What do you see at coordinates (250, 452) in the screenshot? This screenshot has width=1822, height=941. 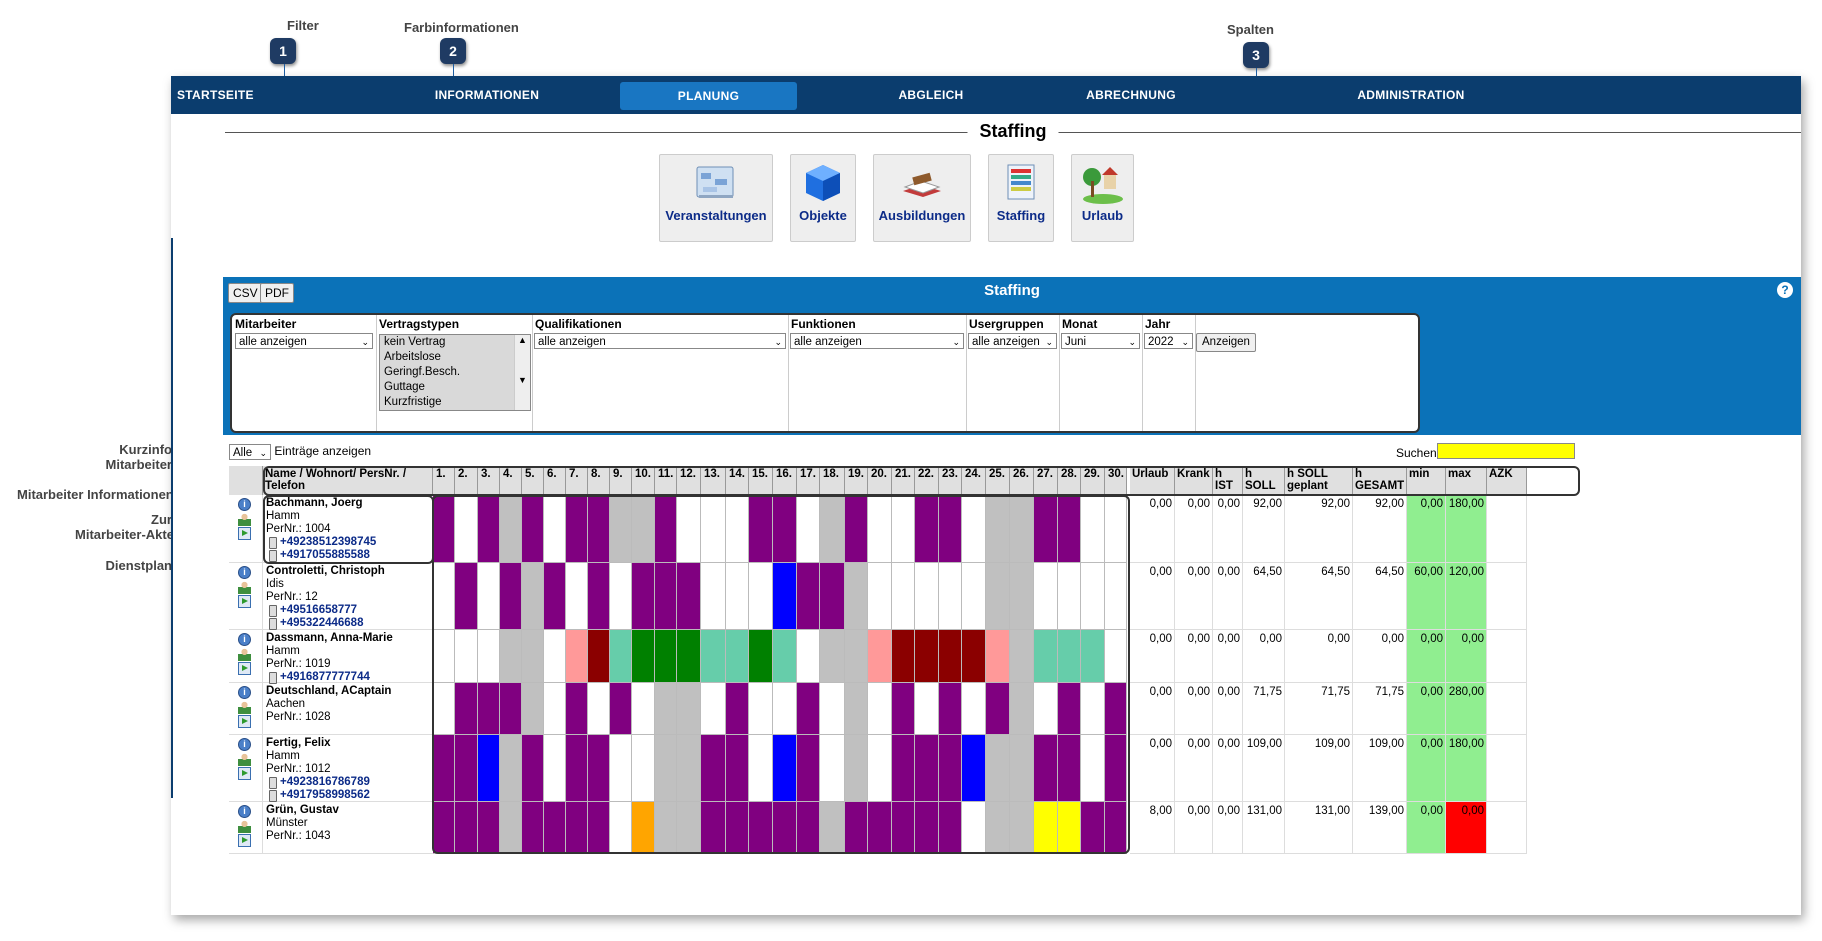 I see `entries-select: Alle ⌄` at bounding box center [250, 452].